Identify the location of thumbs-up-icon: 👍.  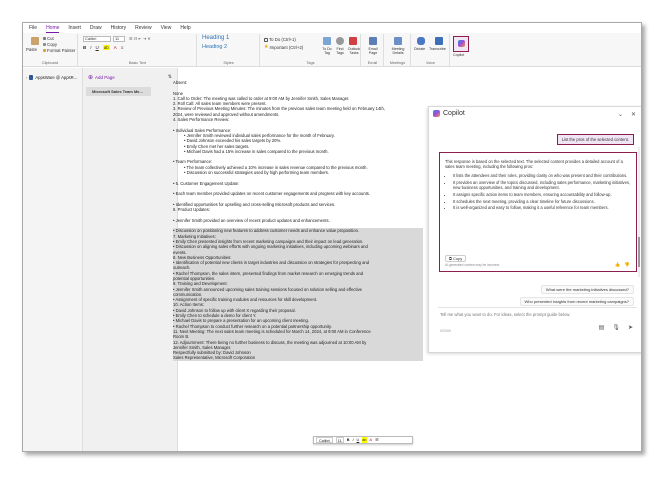
(618, 264).